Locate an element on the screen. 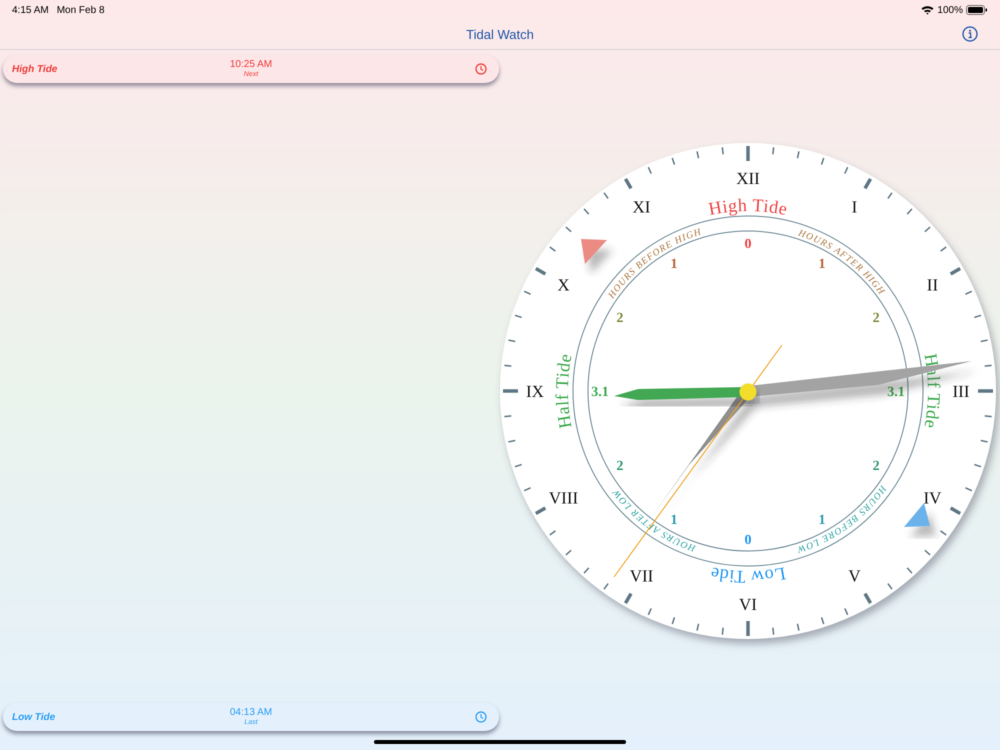  roman-numeral: XI is located at coordinates (641, 207).